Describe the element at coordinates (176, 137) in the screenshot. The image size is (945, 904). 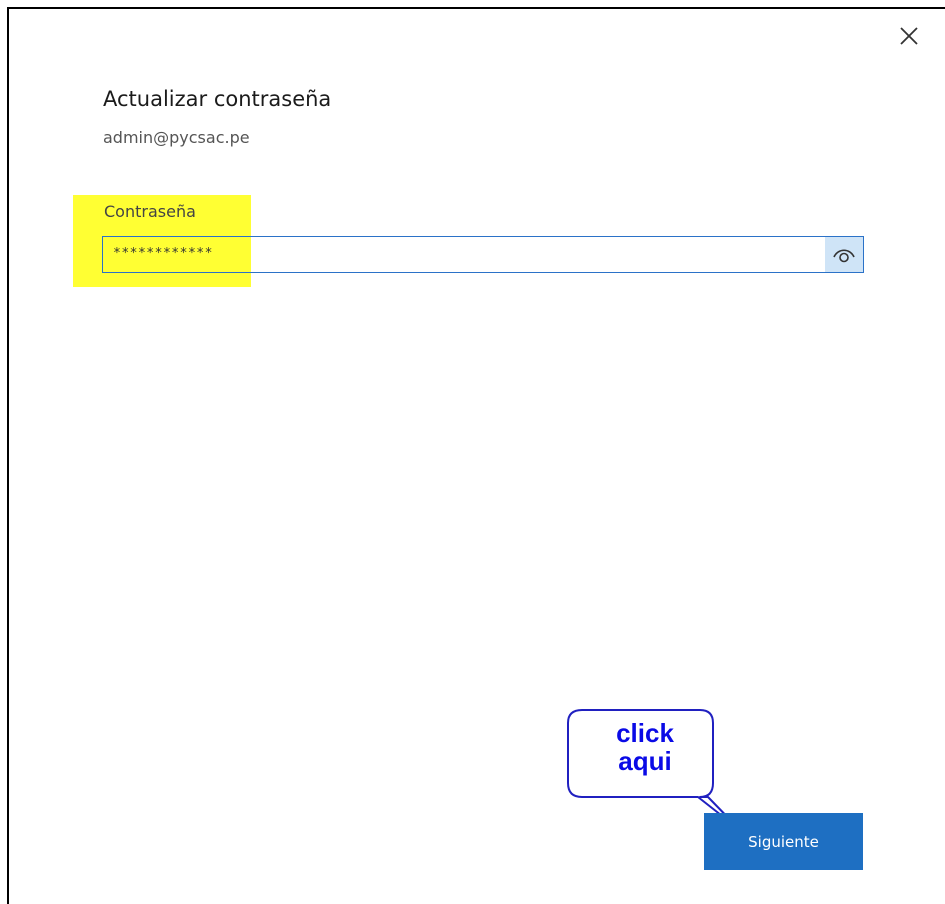
I see `account-email: admin@pycsac.pe` at that location.